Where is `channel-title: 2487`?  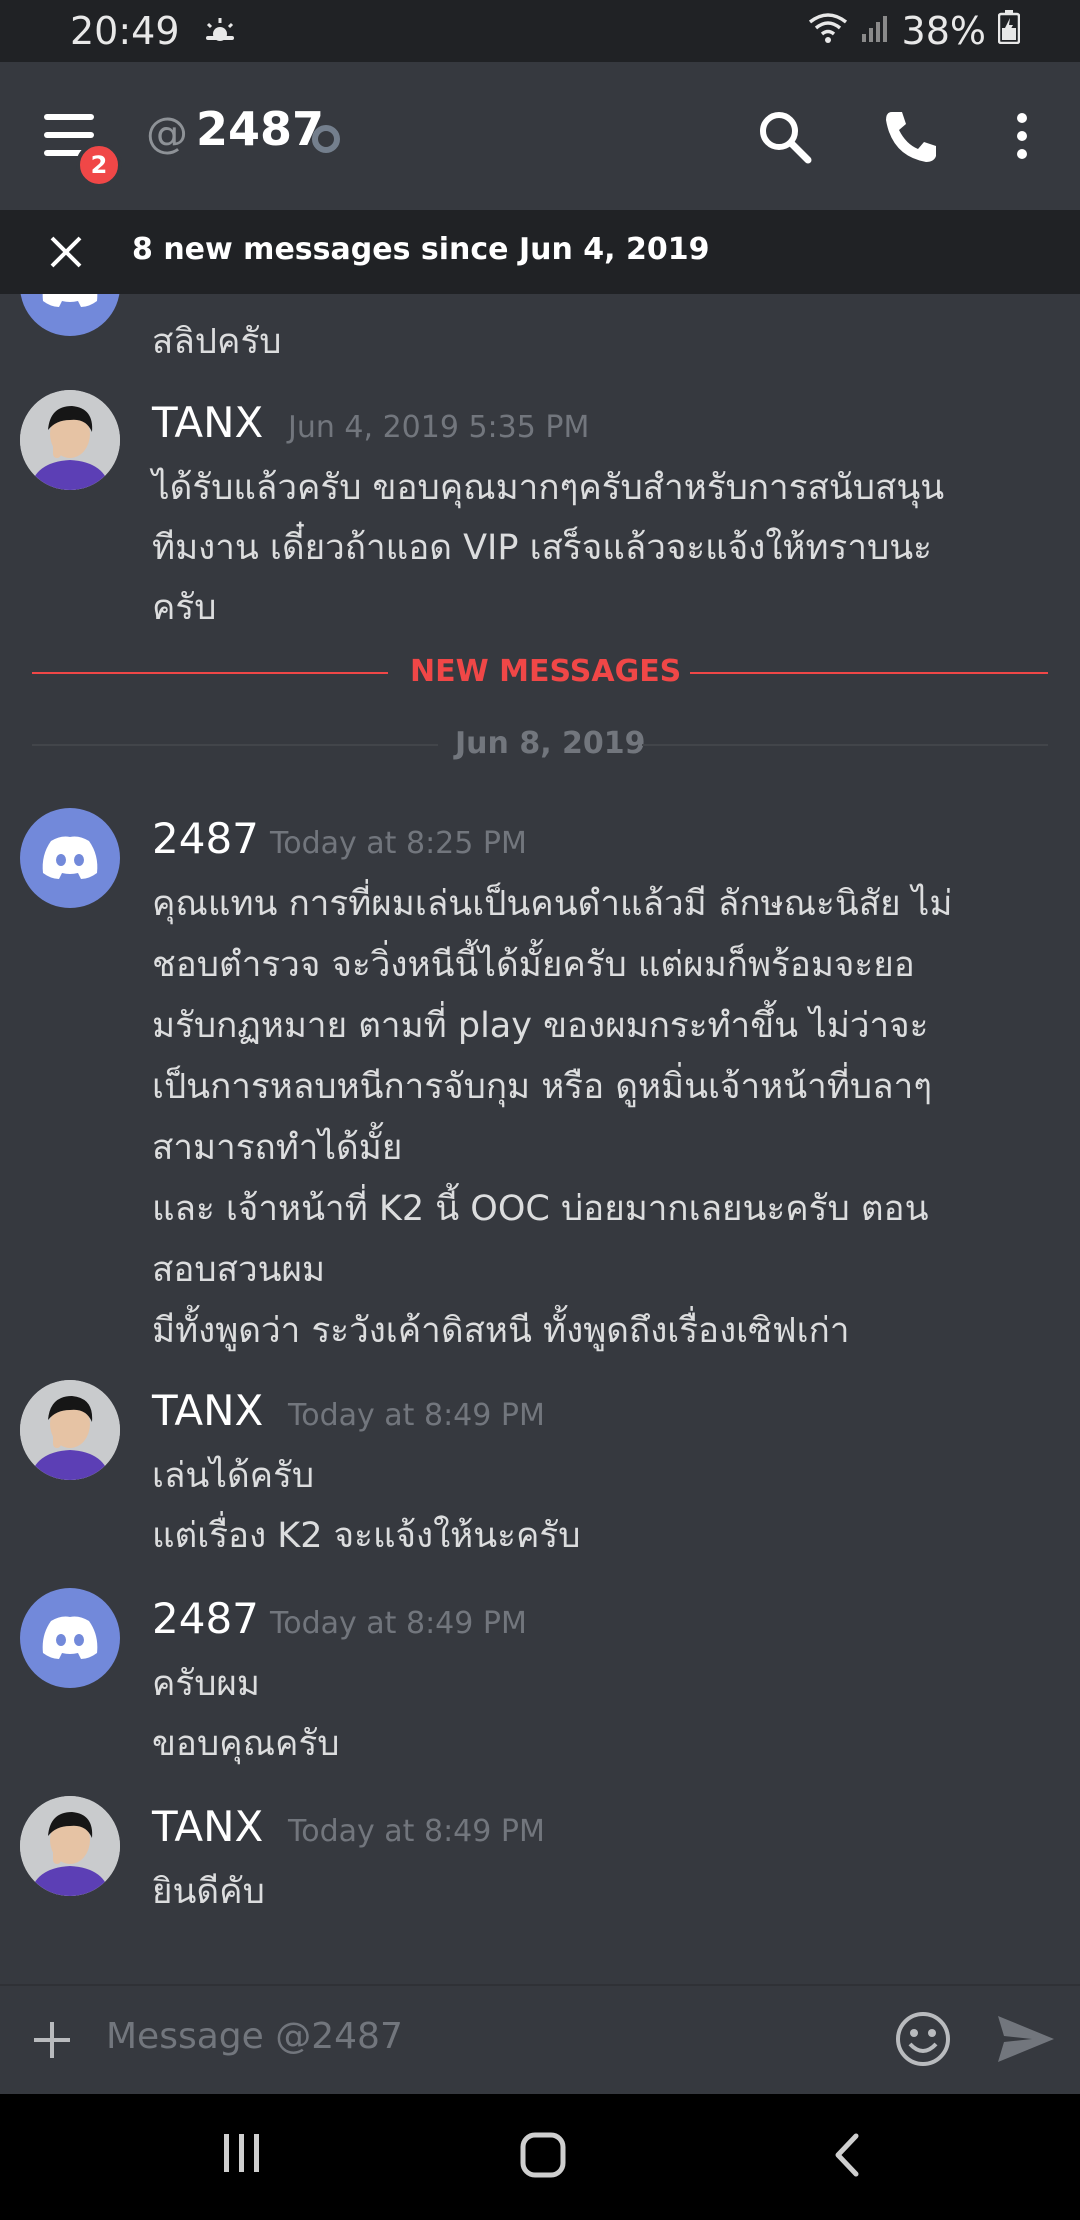 channel-title: 2487 is located at coordinates (260, 129).